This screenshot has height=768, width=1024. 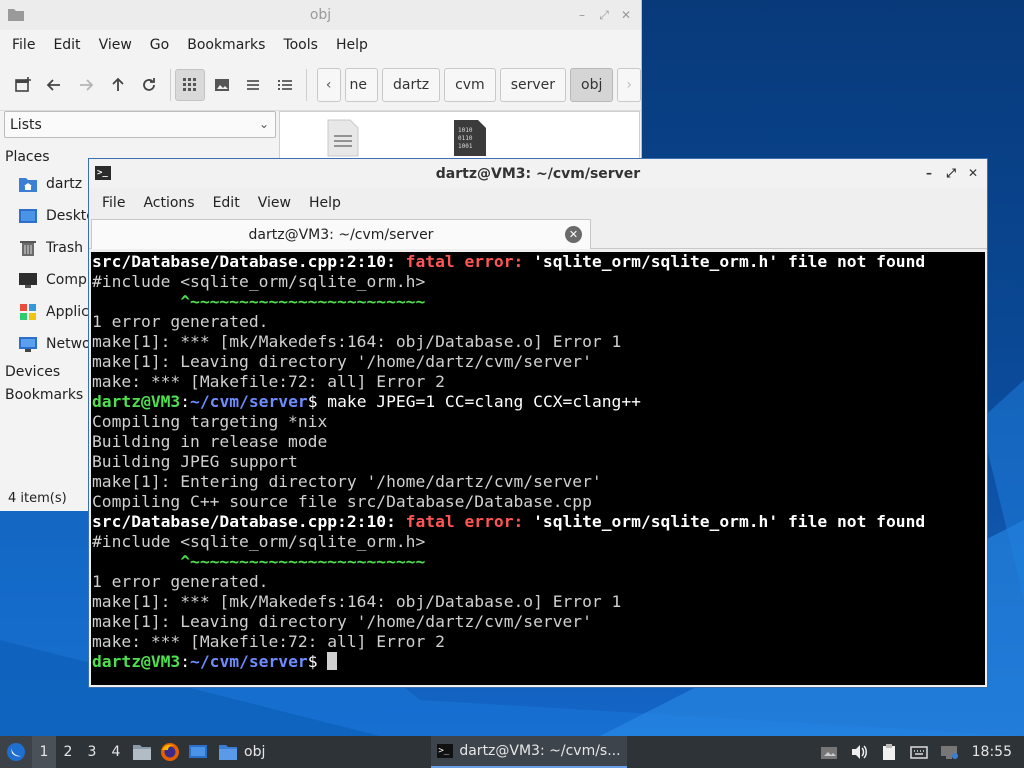 I want to click on close-tab-icon: ✕, so click(x=573, y=234).